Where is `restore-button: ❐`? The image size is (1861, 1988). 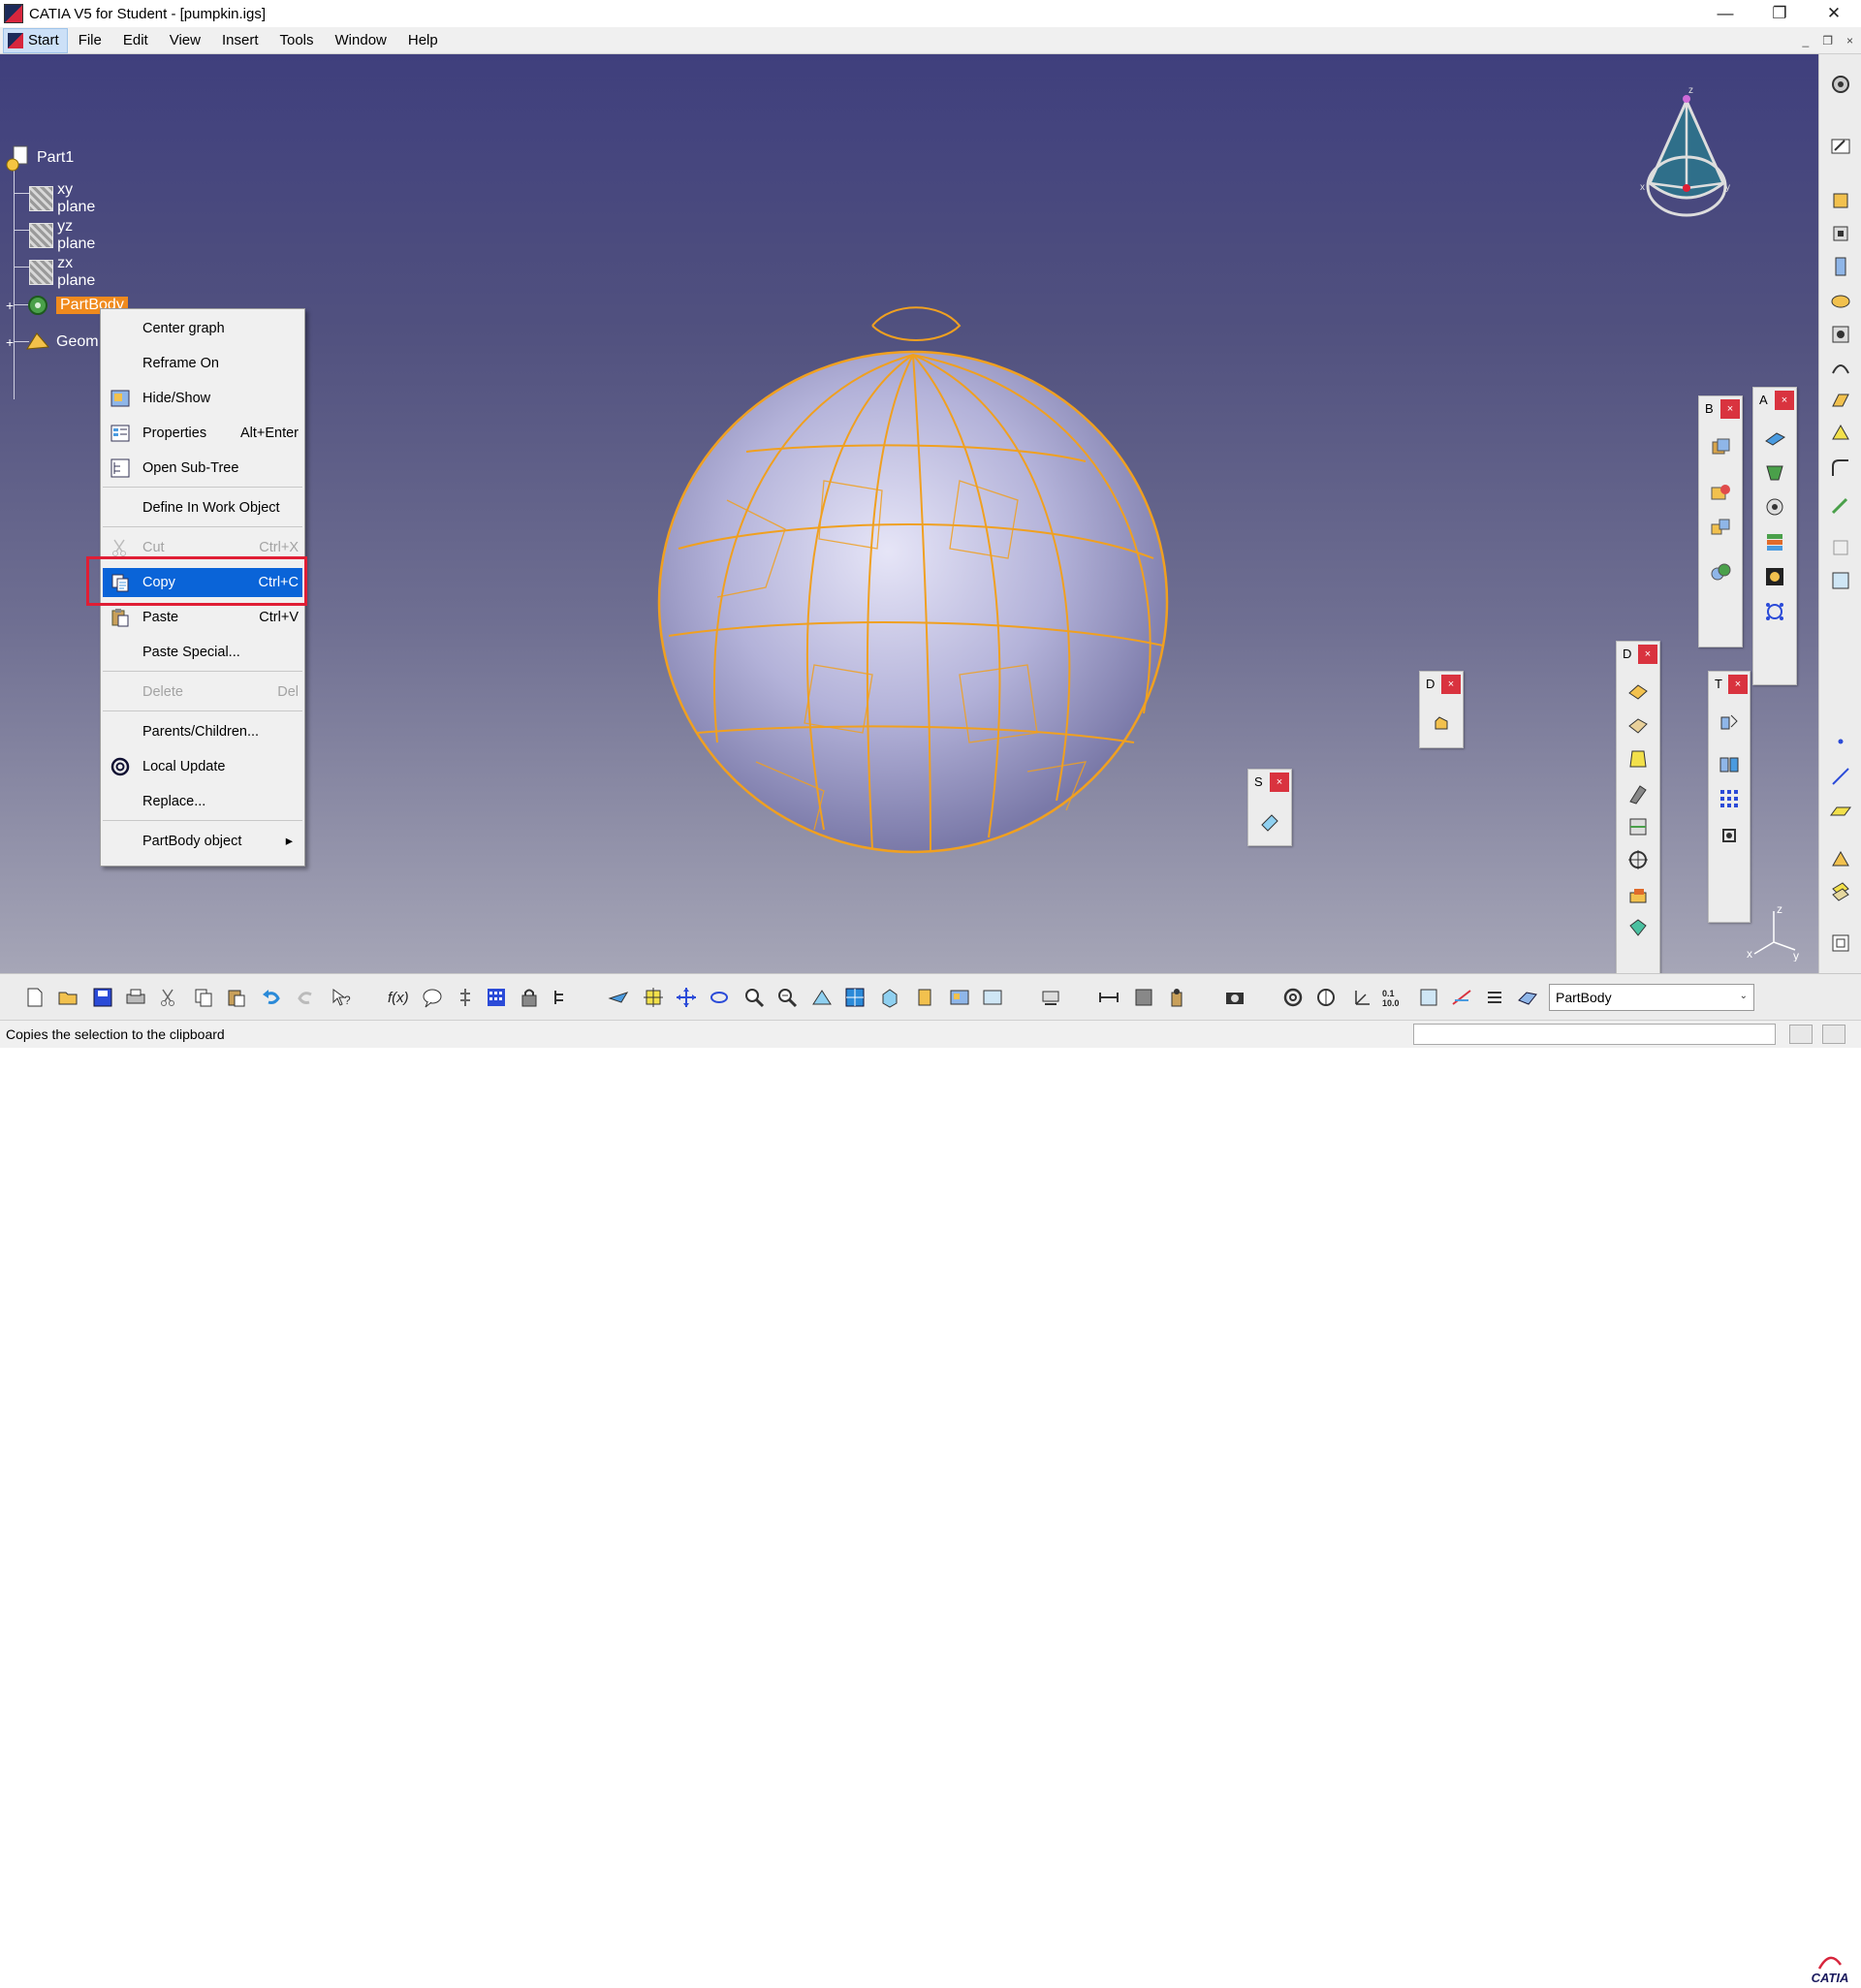 restore-button: ❐ is located at coordinates (1779, 14).